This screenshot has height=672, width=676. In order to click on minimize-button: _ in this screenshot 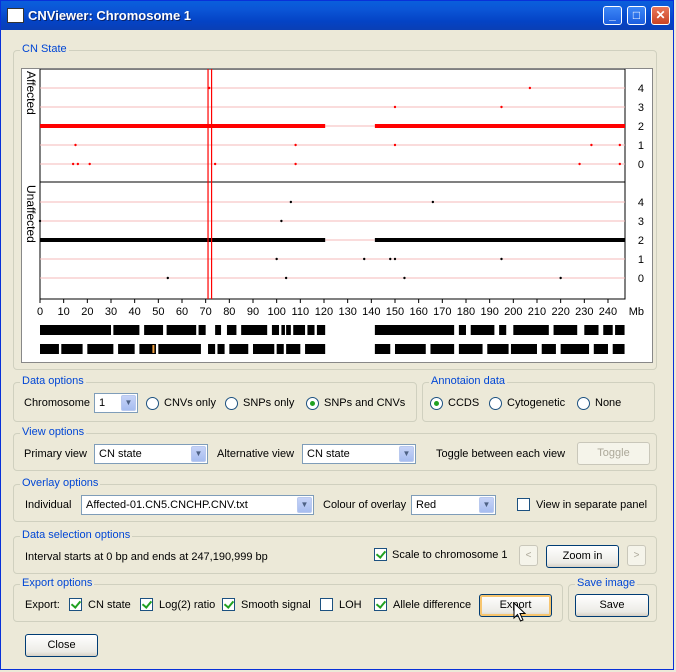, I will do `click(612, 15)`.